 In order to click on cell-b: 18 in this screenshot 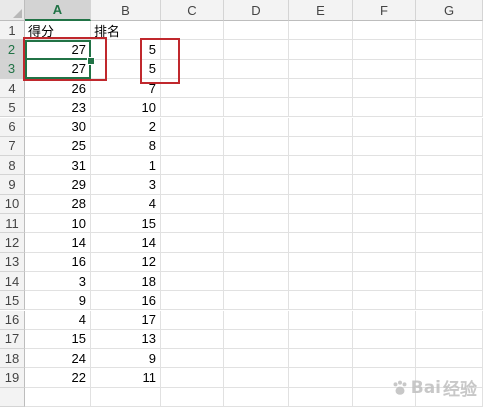, I will do `click(126, 281)`.